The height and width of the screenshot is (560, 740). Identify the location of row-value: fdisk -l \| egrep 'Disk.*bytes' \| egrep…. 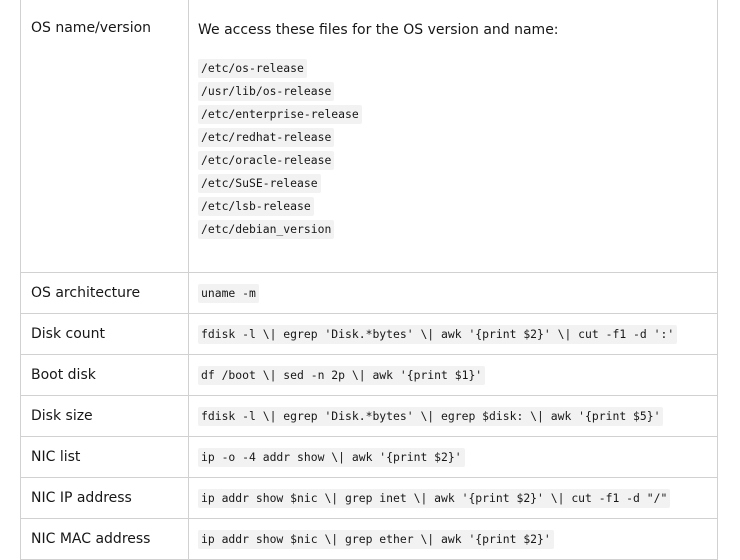
(453, 416).